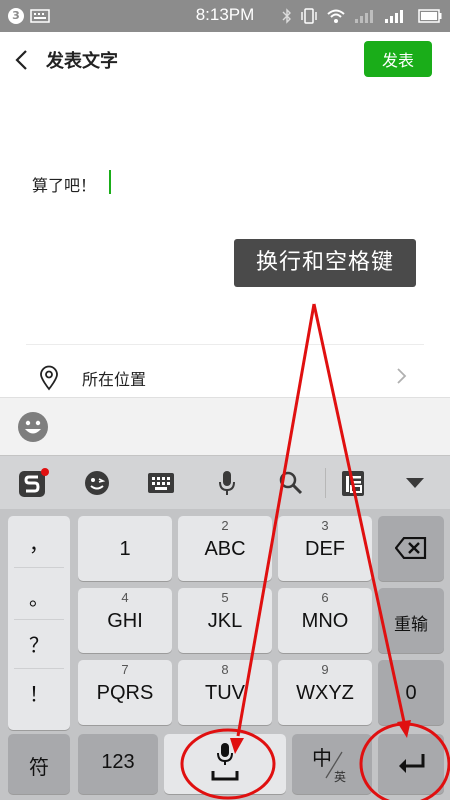 This screenshot has width=450, height=800. Describe the element at coordinates (225, 60) in the screenshot. I see `header-bar: 发表文字 发表` at that location.